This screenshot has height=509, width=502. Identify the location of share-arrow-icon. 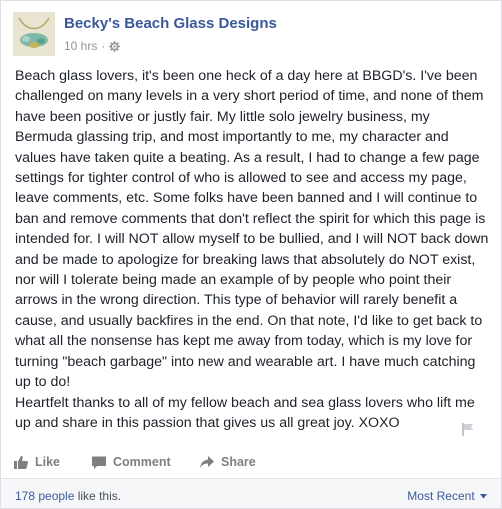
(207, 462).